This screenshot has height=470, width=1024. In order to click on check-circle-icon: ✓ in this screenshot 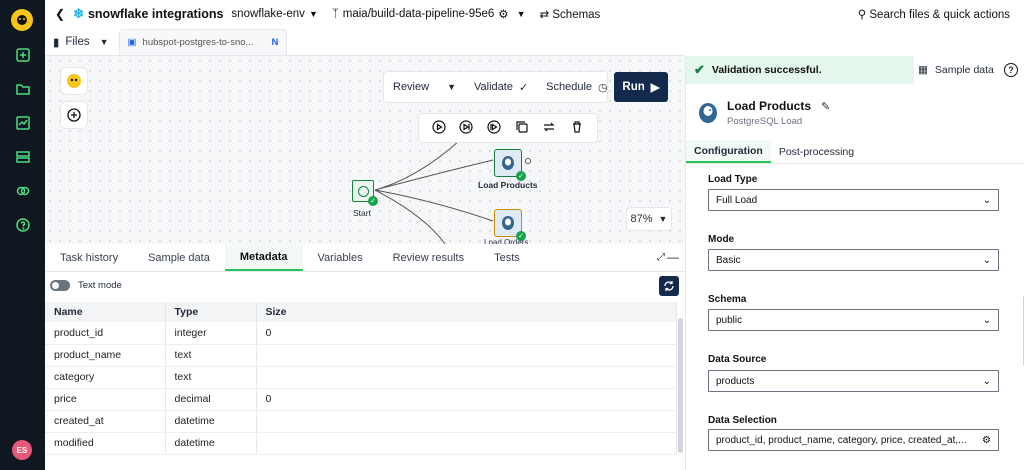, I will do `click(523, 87)`.